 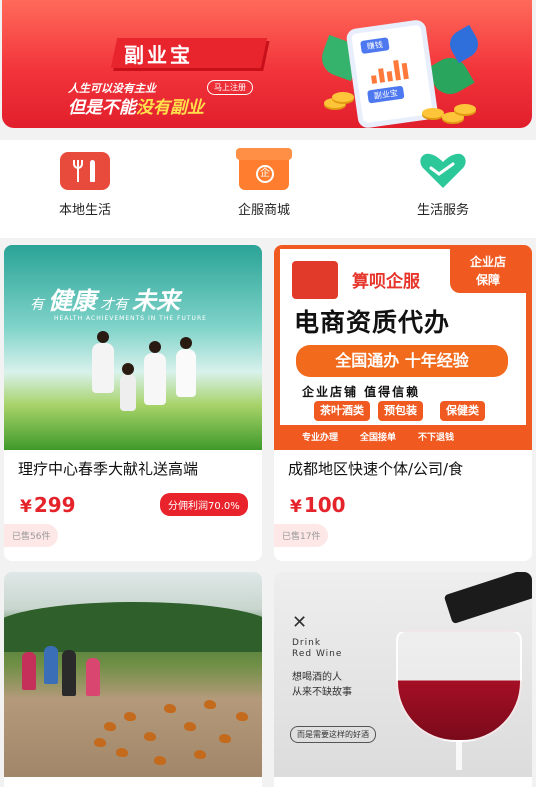 I want to click on corner-tag: 企业店 保障, so click(x=488, y=271).